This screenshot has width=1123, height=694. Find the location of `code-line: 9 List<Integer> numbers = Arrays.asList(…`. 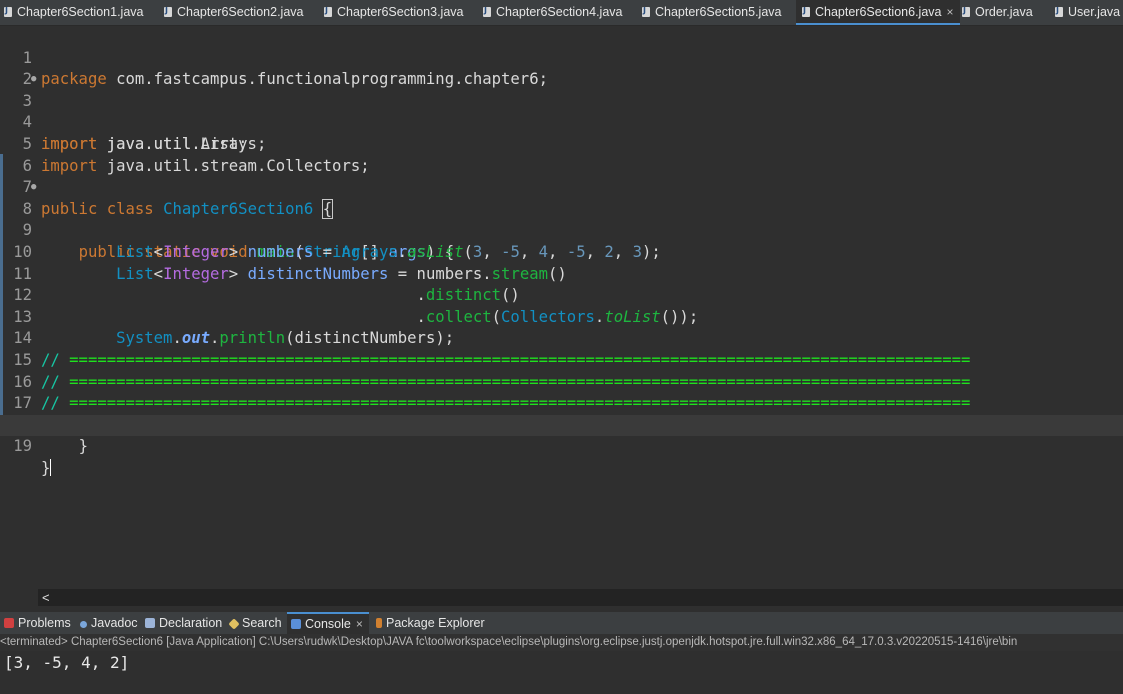

code-line: 9 List<Integer> numbers = Arrays.asList(… is located at coordinates (561, 230).